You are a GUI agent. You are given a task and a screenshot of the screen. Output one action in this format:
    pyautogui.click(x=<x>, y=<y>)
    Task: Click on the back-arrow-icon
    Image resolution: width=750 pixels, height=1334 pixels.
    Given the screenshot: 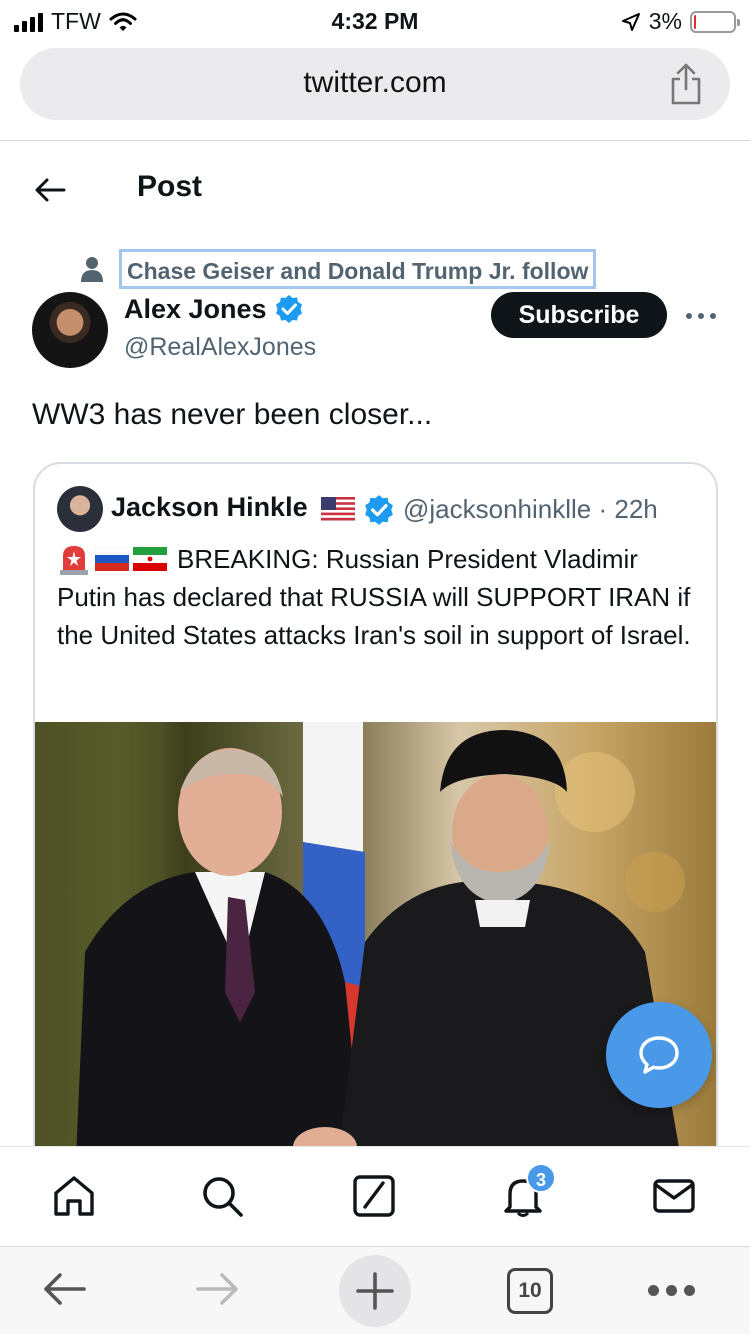 What is the action you would take?
    pyautogui.click(x=50, y=190)
    